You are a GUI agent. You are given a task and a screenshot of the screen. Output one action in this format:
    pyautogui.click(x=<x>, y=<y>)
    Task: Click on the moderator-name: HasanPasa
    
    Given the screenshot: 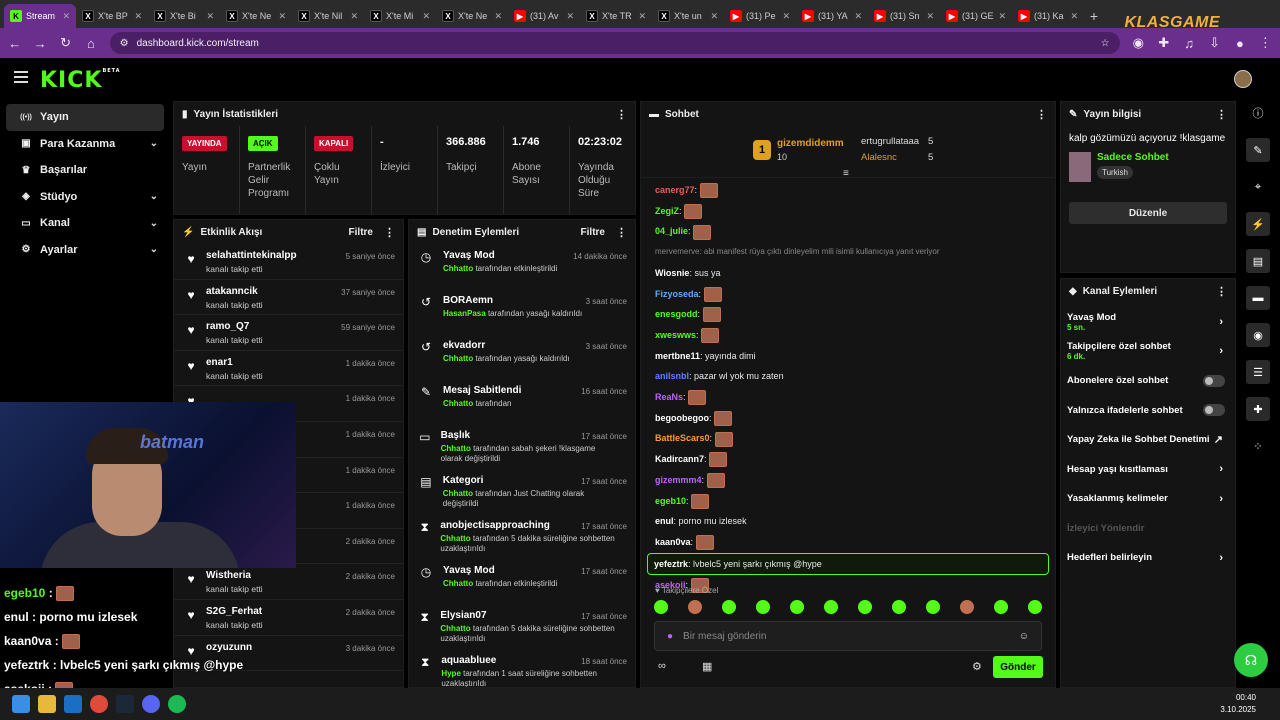 What is the action you would take?
    pyautogui.click(x=464, y=313)
    